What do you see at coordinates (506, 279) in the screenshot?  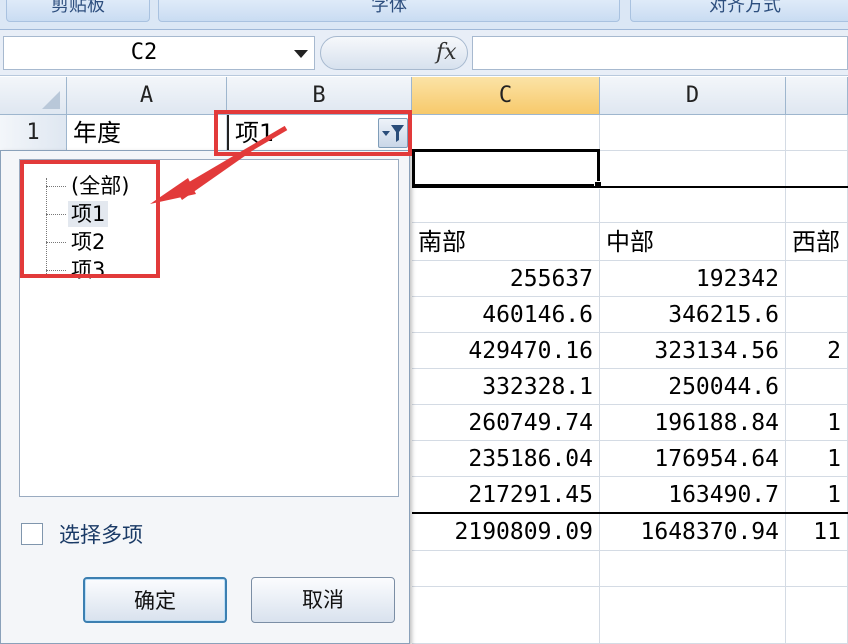 I see `table-cell: 255637` at bounding box center [506, 279].